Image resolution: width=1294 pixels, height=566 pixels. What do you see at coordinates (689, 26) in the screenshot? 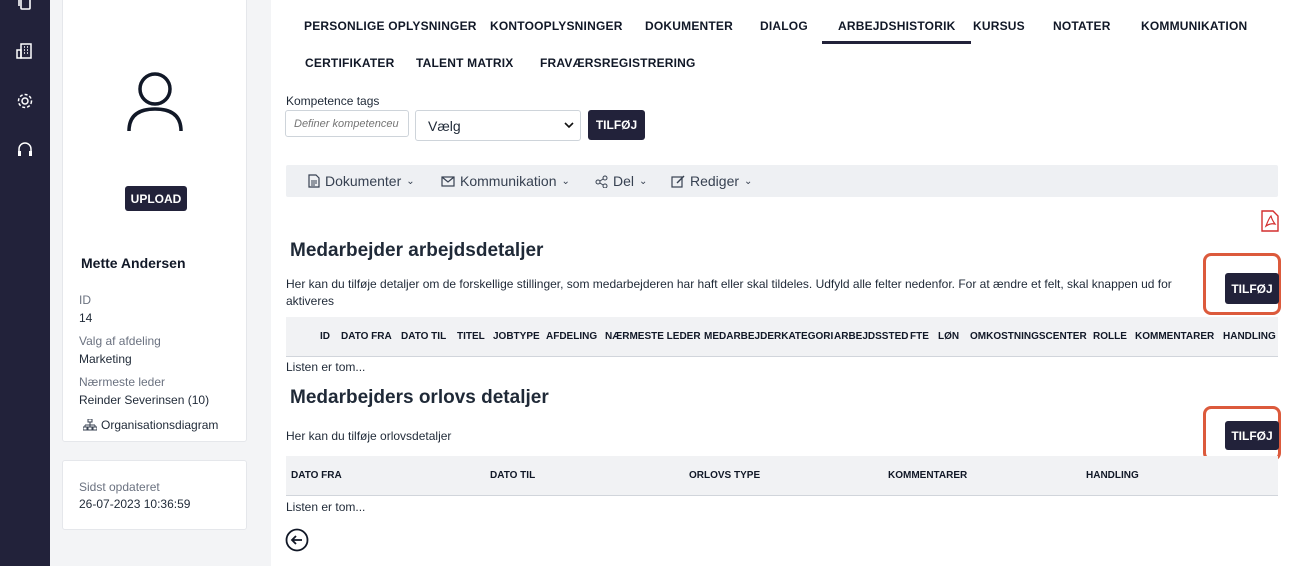
I see `tab-documents: DOKUMENTER` at bounding box center [689, 26].